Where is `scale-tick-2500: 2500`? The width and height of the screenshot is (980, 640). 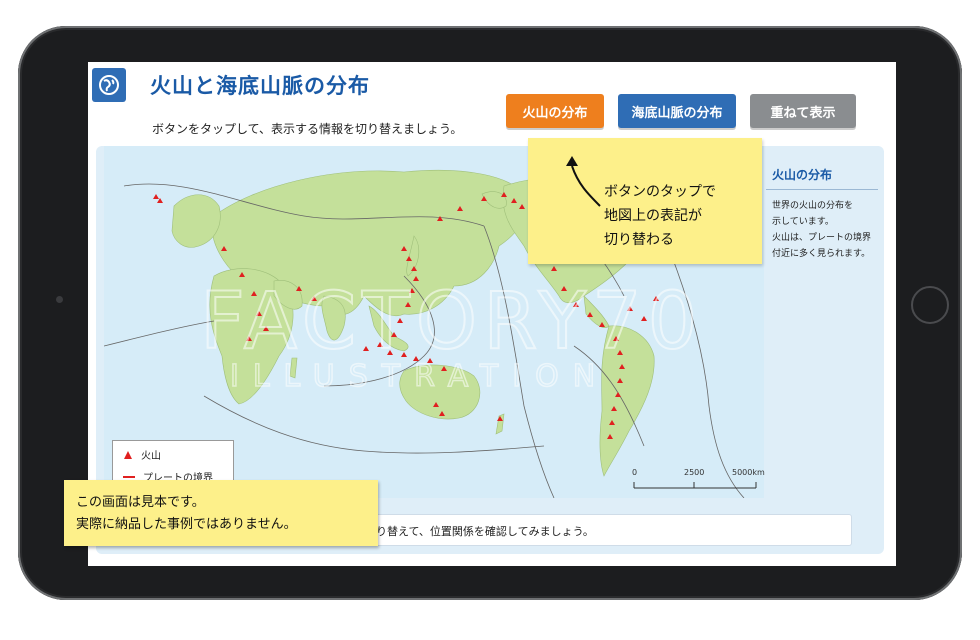
scale-tick-2500: 2500 is located at coordinates (694, 472).